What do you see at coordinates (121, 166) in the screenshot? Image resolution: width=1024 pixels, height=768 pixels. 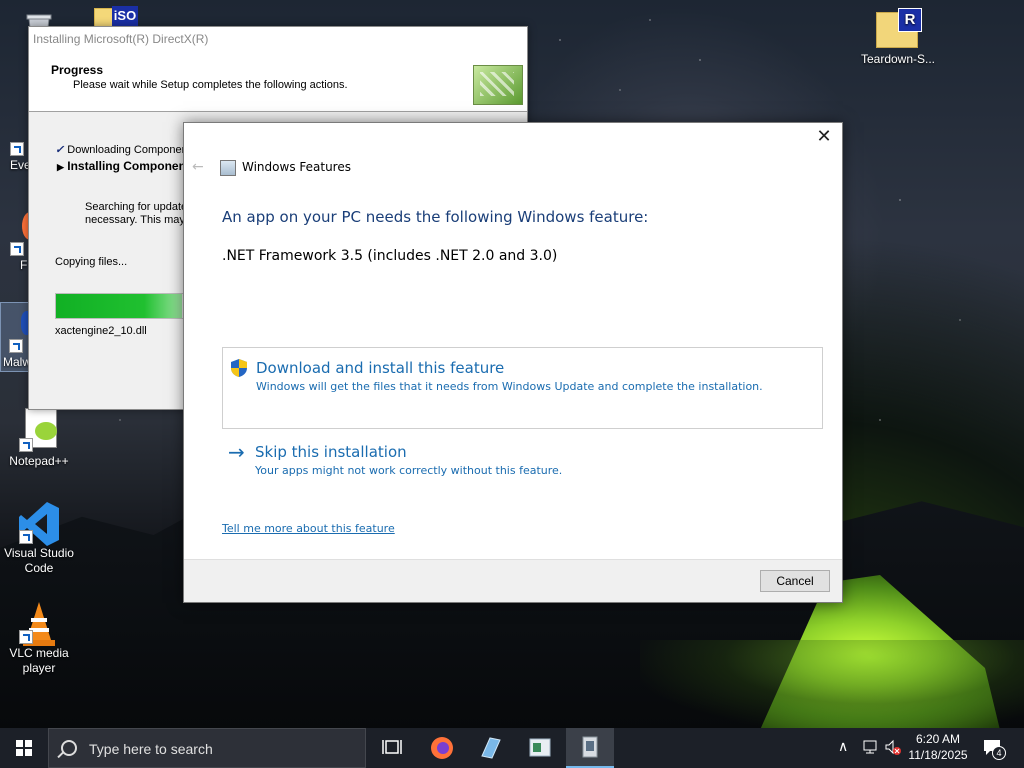 I see `step-installing: ▶ Installing Componen` at bounding box center [121, 166].